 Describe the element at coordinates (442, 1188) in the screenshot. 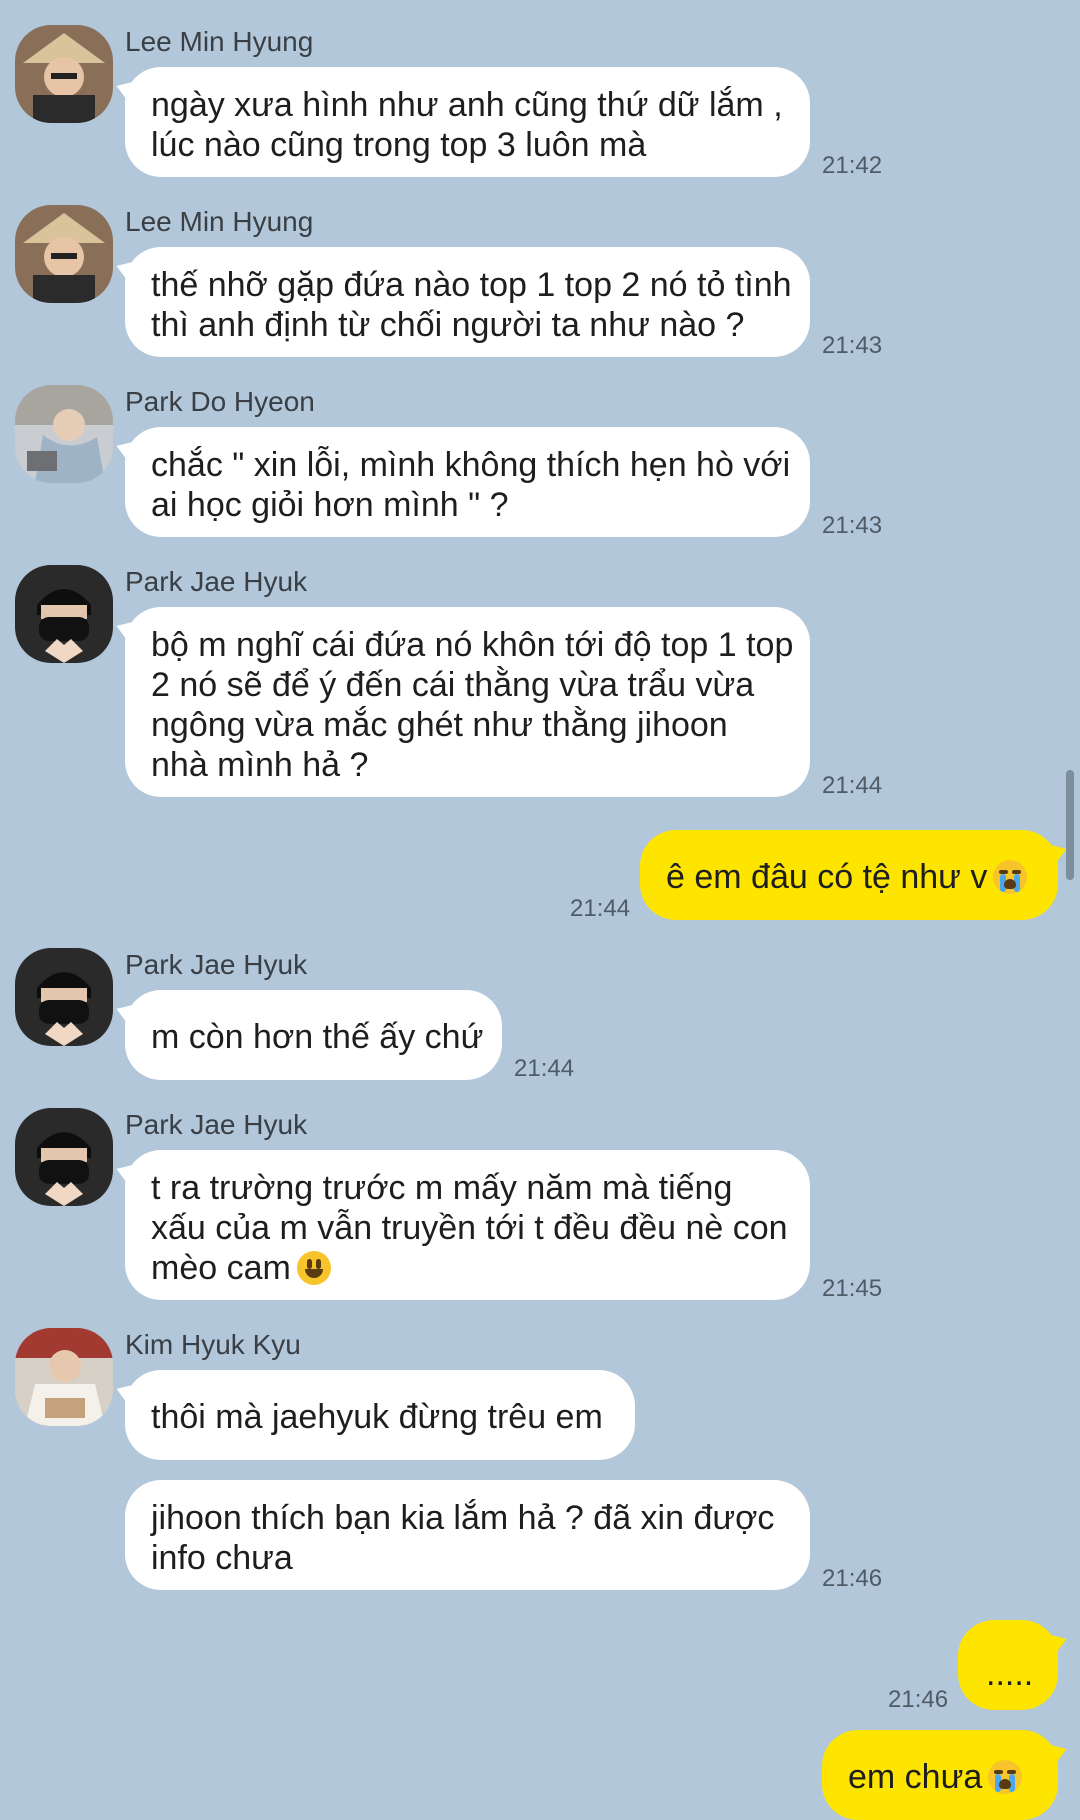

I see `message-text: t ra trường trước m mấy năm mà tiếng` at that location.